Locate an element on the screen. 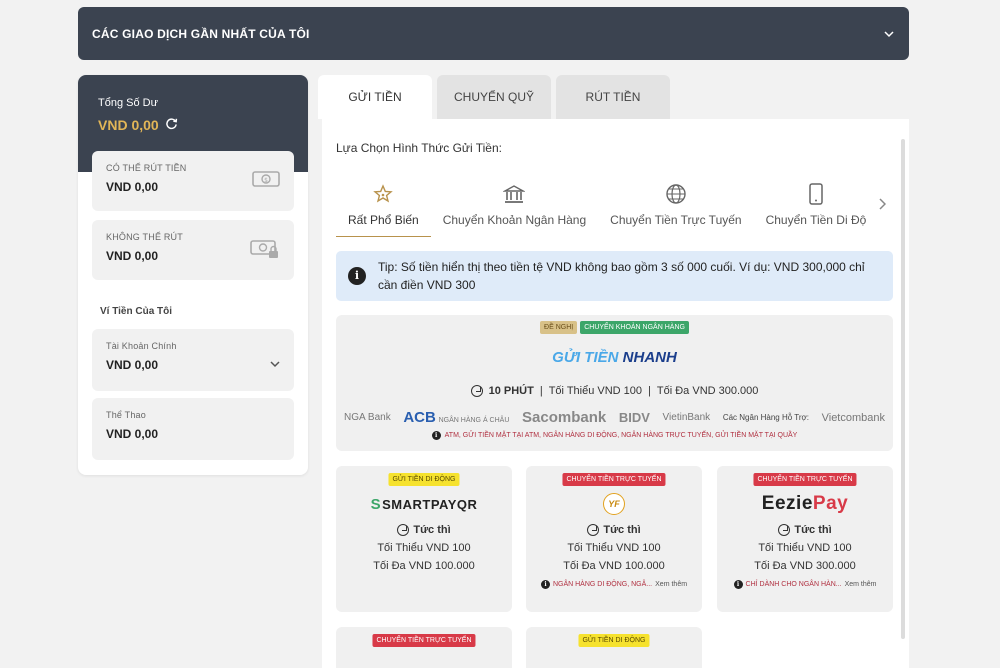 The image size is (1000, 668). locked-cash-icon is located at coordinates (265, 251).